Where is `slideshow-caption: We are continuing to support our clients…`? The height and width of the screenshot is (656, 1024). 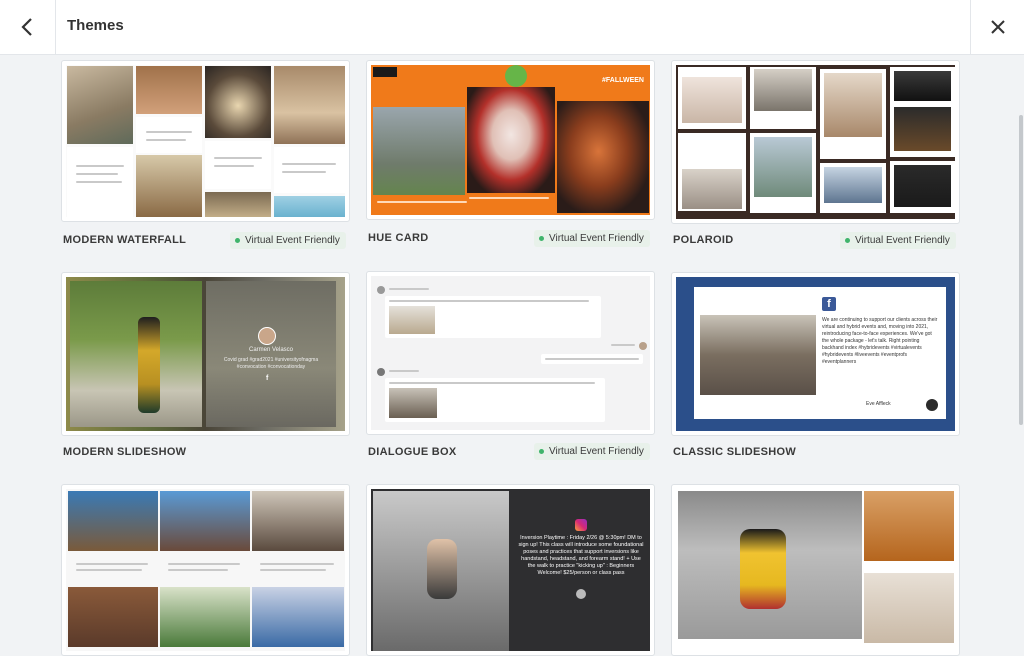 slideshow-caption: We are continuing to support our clients… is located at coordinates (880, 341).